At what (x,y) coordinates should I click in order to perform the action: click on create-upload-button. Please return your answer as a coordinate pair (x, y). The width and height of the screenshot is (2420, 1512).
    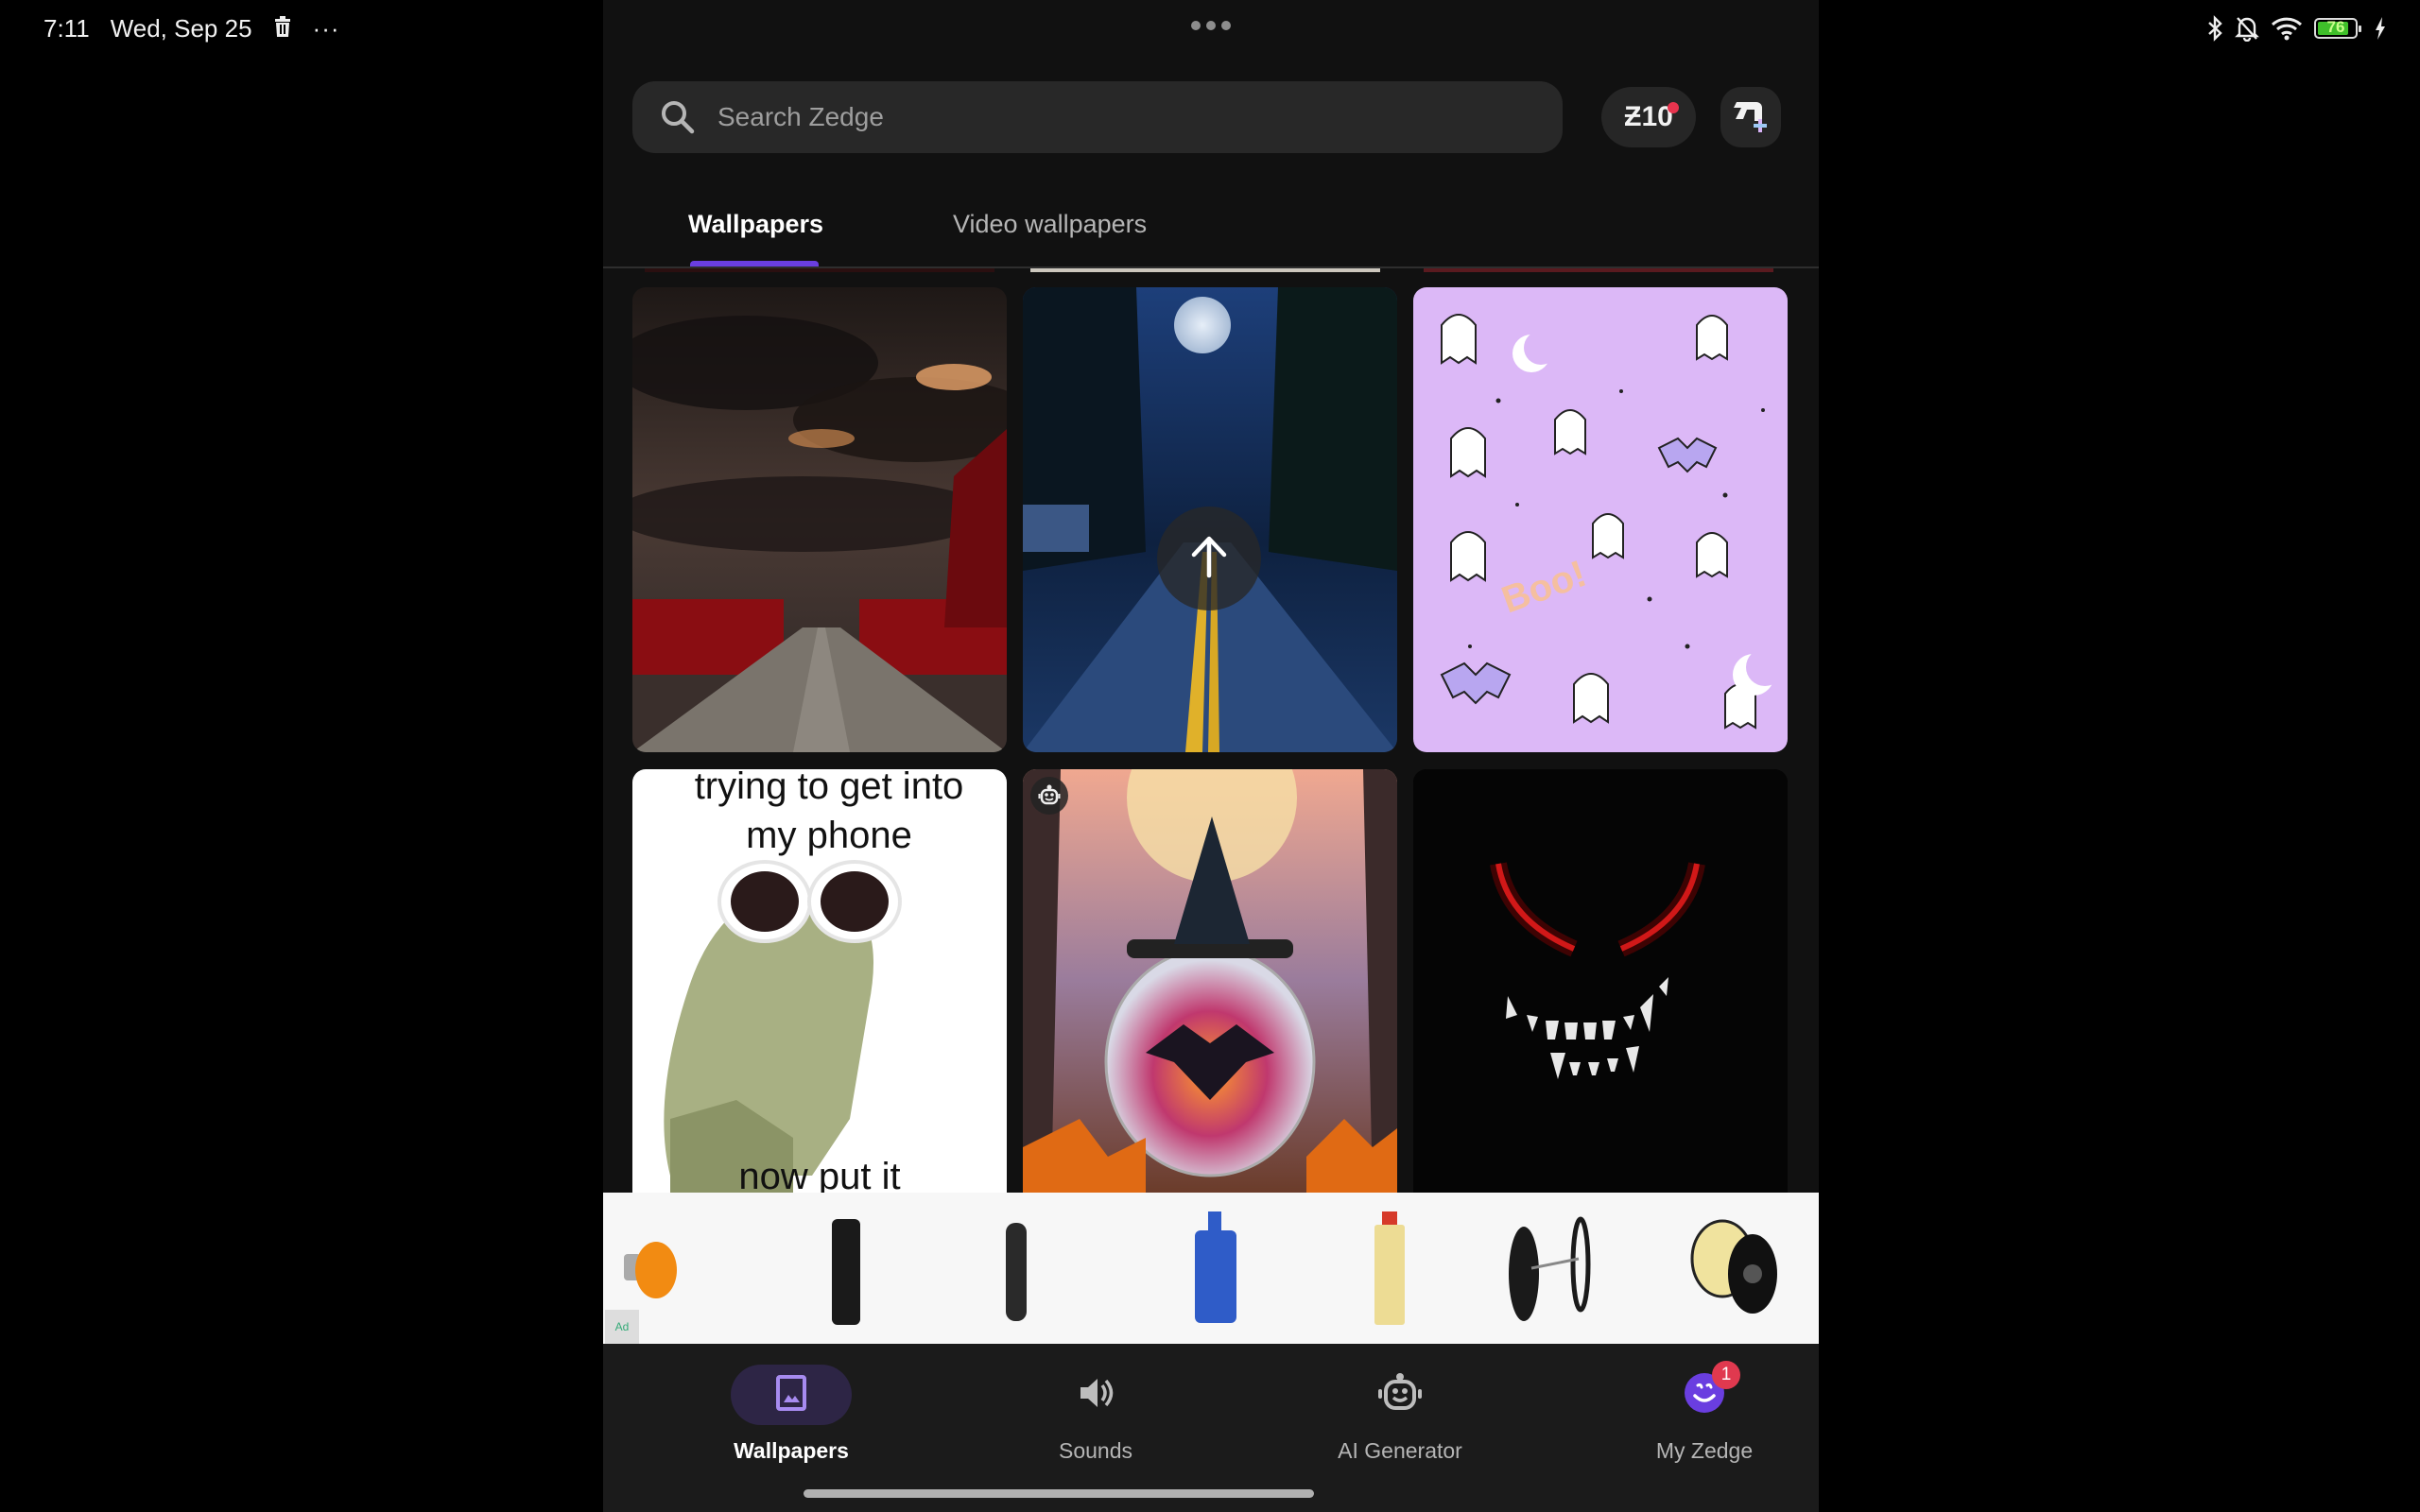
    Looking at the image, I should click on (1751, 117).